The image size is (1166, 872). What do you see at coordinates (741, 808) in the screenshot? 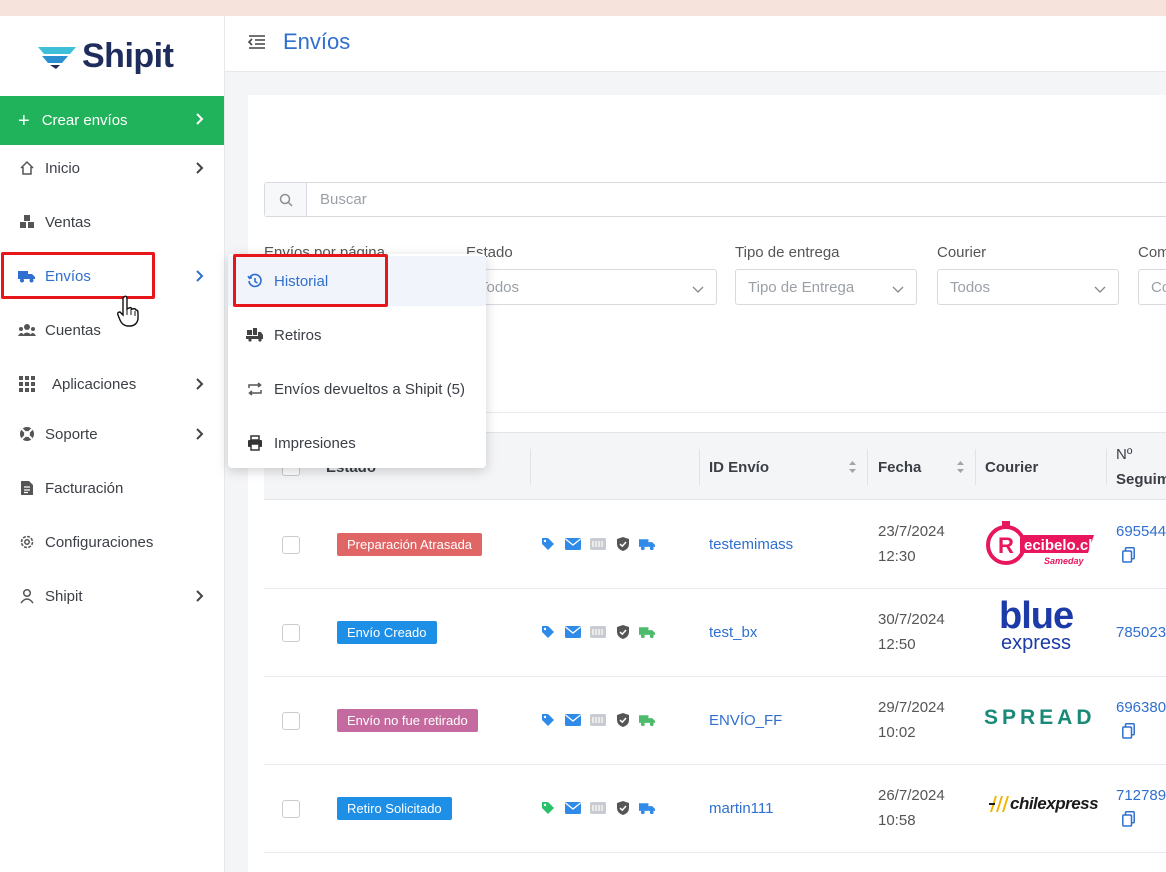
I see `shipment-id-link: martin111` at bounding box center [741, 808].